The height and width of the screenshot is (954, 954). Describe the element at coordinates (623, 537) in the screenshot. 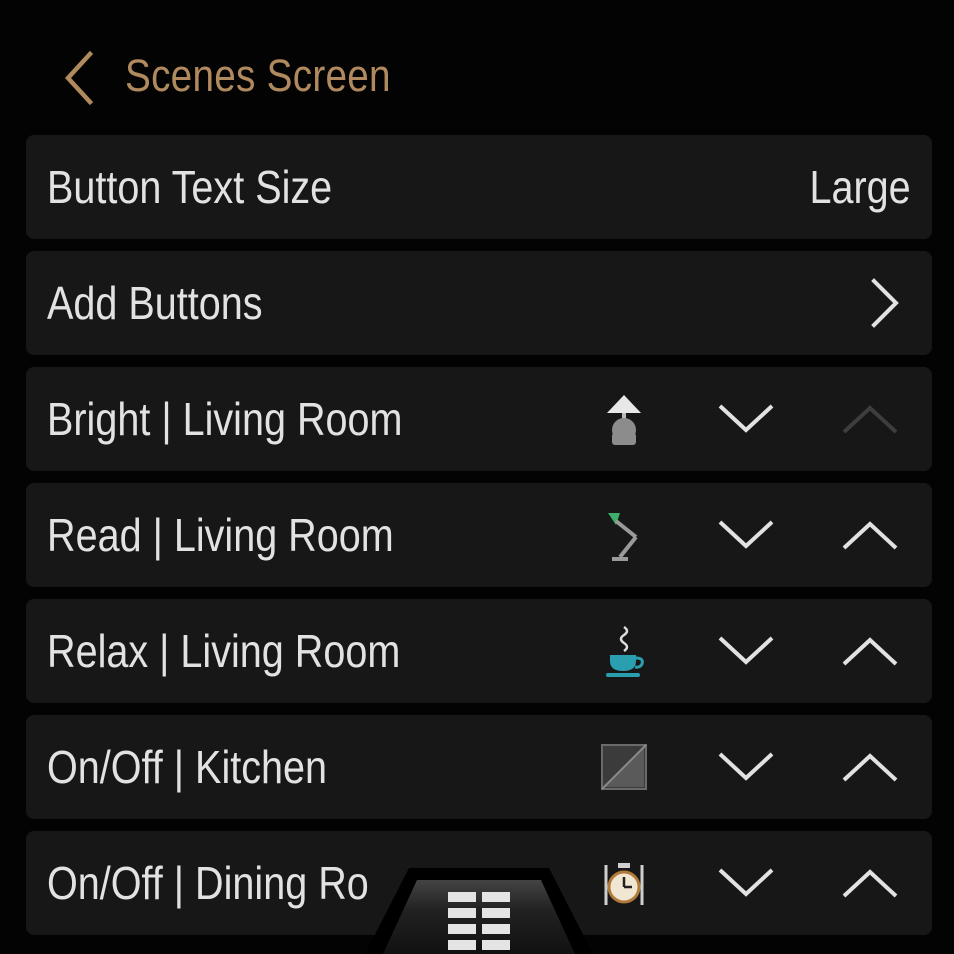

I see `desk-lamp-icon` at that location.